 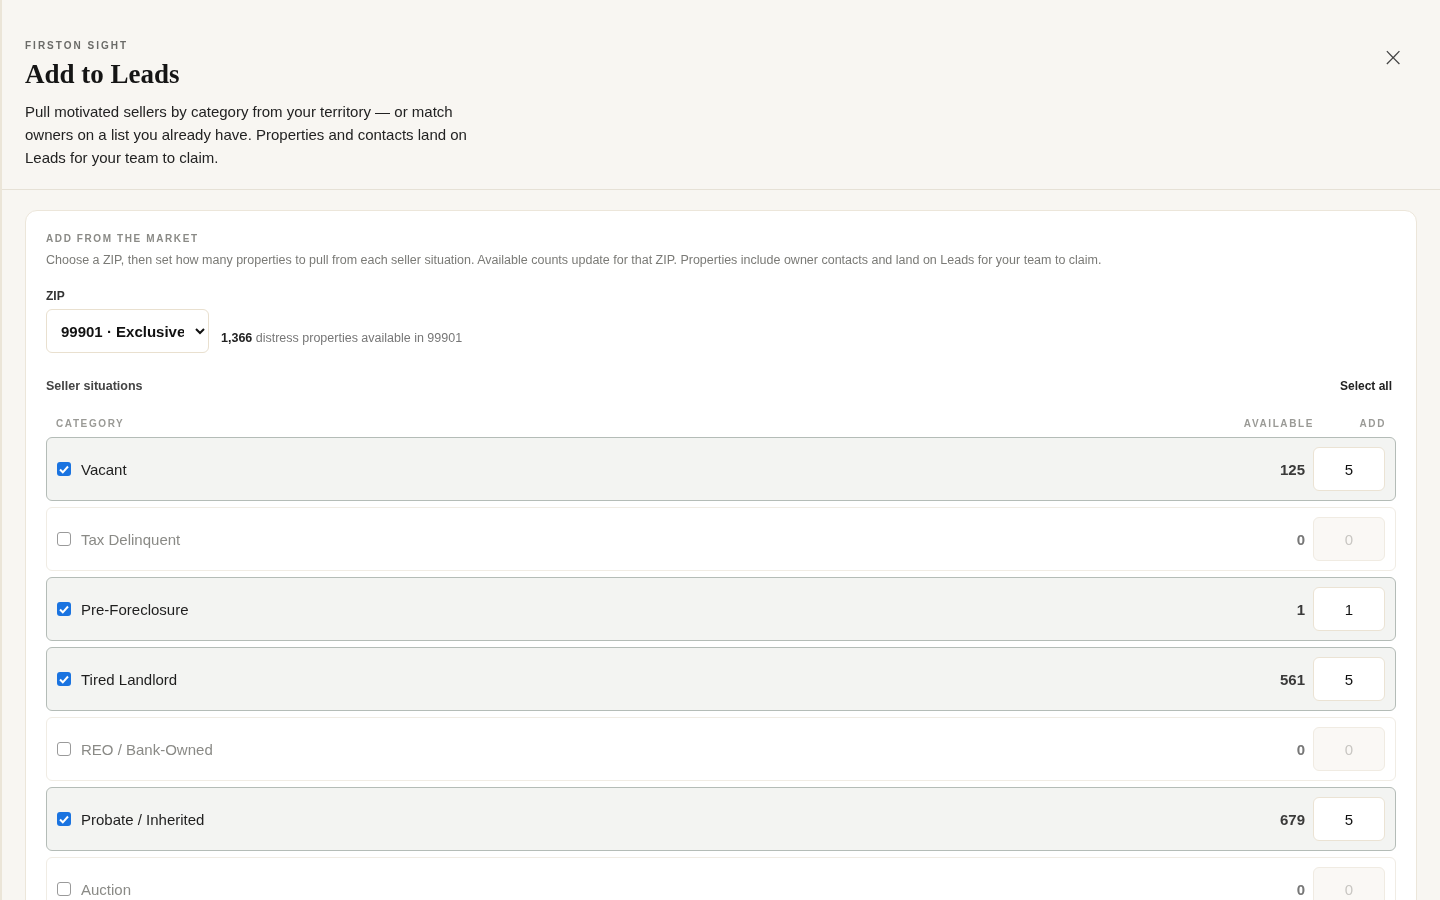 I want to click on section-description: Choose a ZIP, then set how many properties to pull from each seller situation. Available counts update for that ZIP. Properties include owner contacts and land on Leads for your team to claim., so click(x=574, y=260).